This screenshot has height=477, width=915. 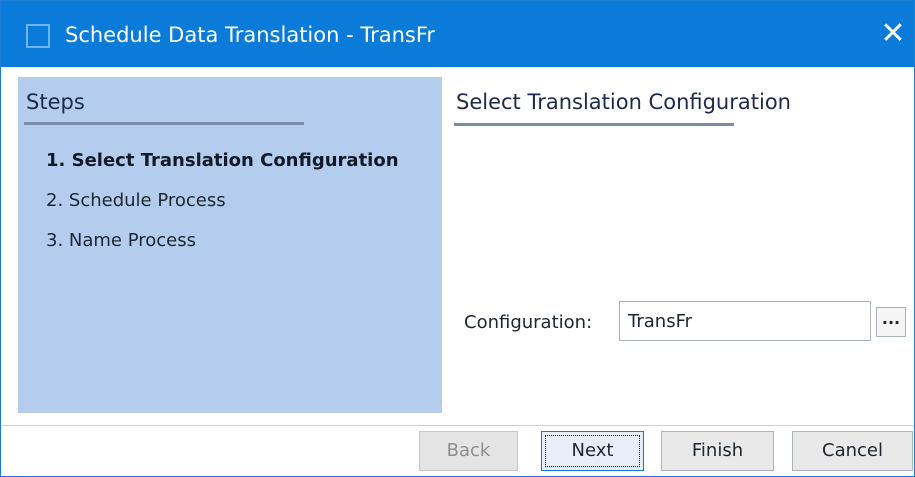 I want to click on configuration-field, so click(x=745, y=321).